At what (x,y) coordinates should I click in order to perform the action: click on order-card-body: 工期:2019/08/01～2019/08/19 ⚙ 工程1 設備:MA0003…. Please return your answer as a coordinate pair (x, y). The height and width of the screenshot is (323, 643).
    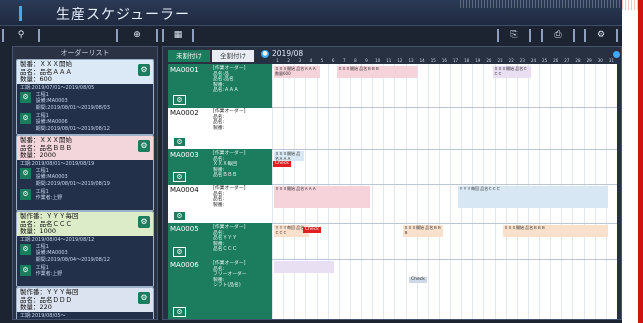
    Looking at the image, I should click on (85, 185).